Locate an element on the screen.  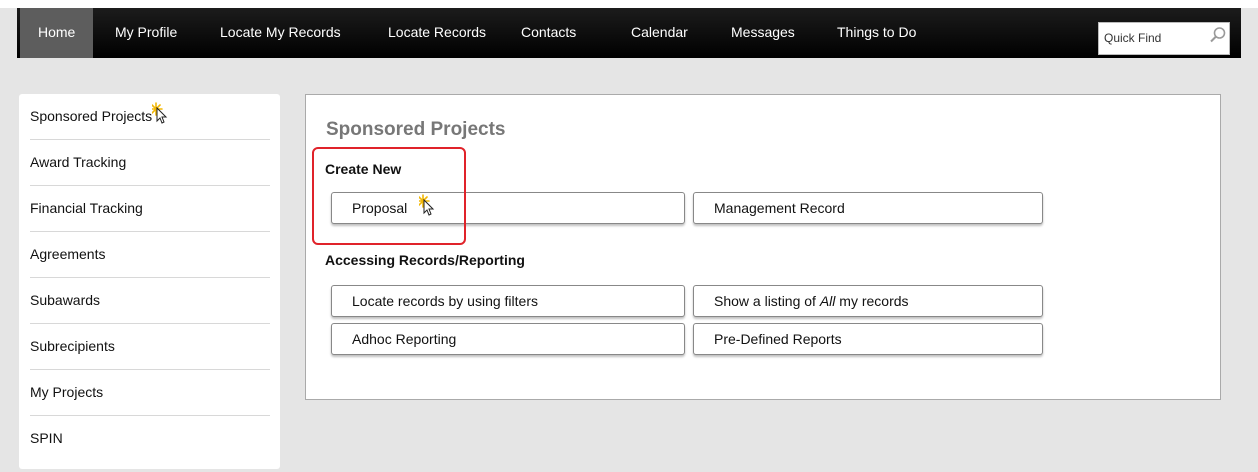
management-record-button: Management Record is located at coordinates (868, 208).